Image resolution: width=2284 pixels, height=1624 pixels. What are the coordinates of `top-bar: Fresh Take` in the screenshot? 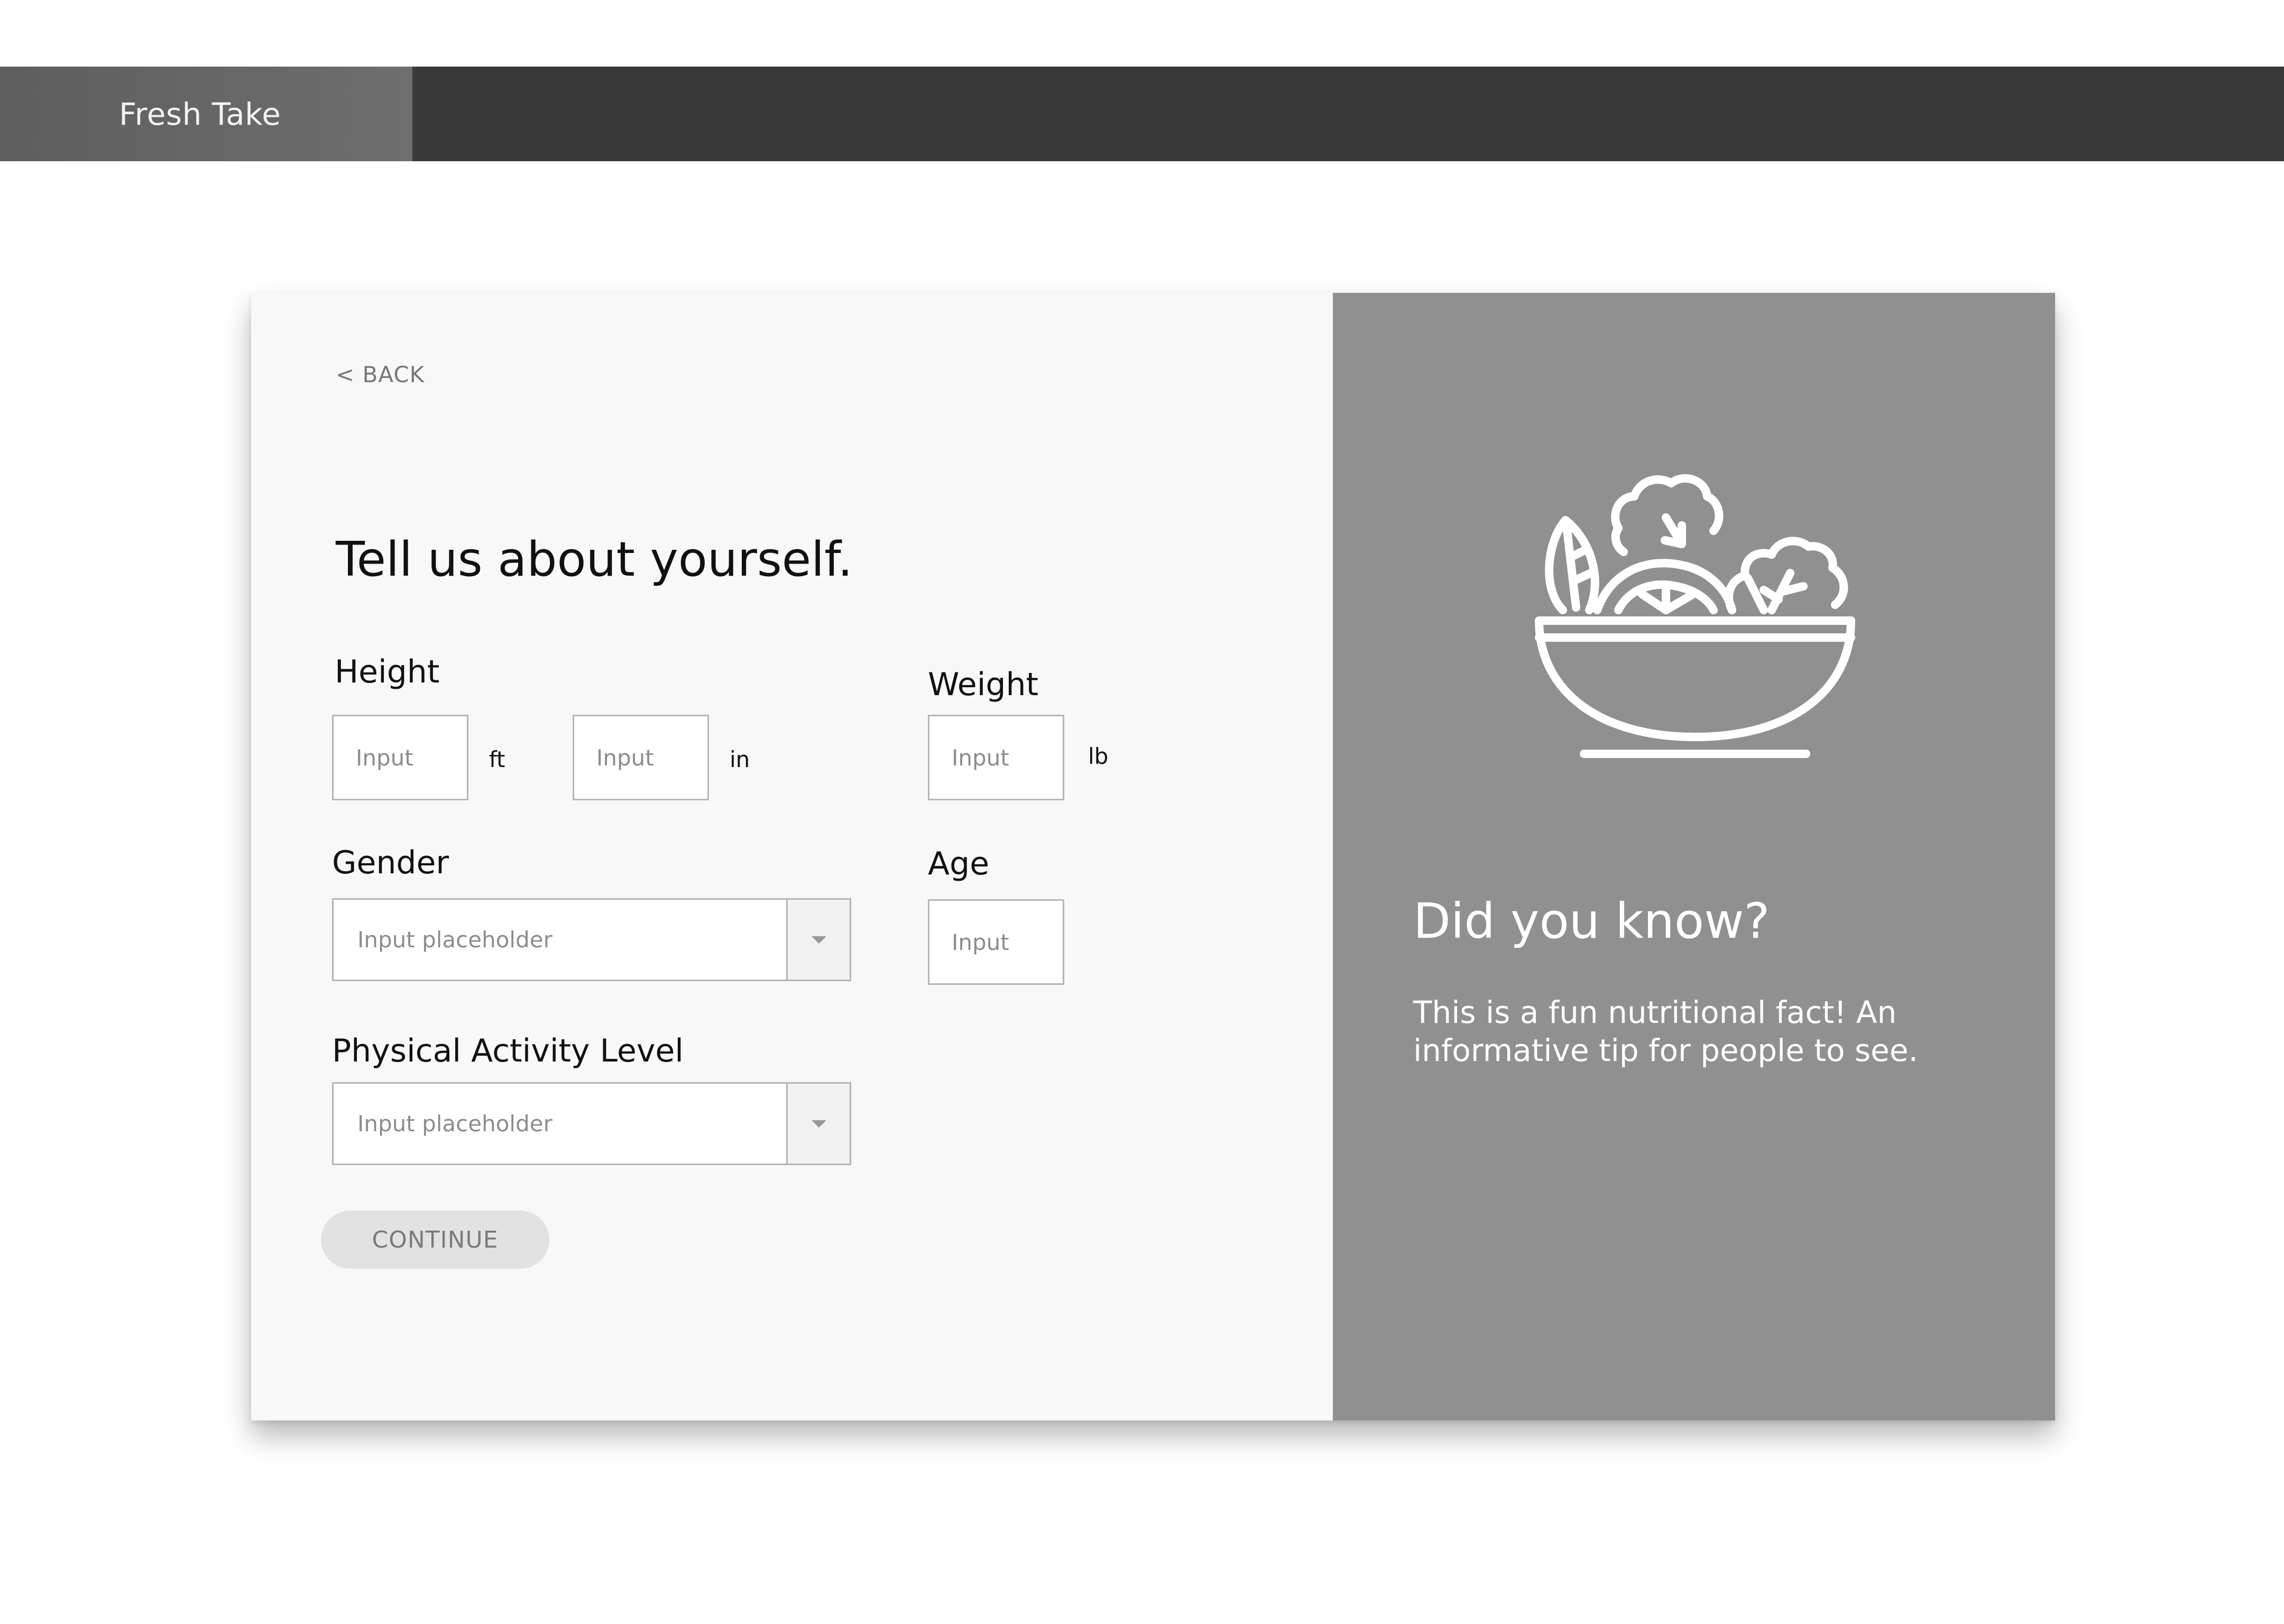 It's located at (1142, 114).